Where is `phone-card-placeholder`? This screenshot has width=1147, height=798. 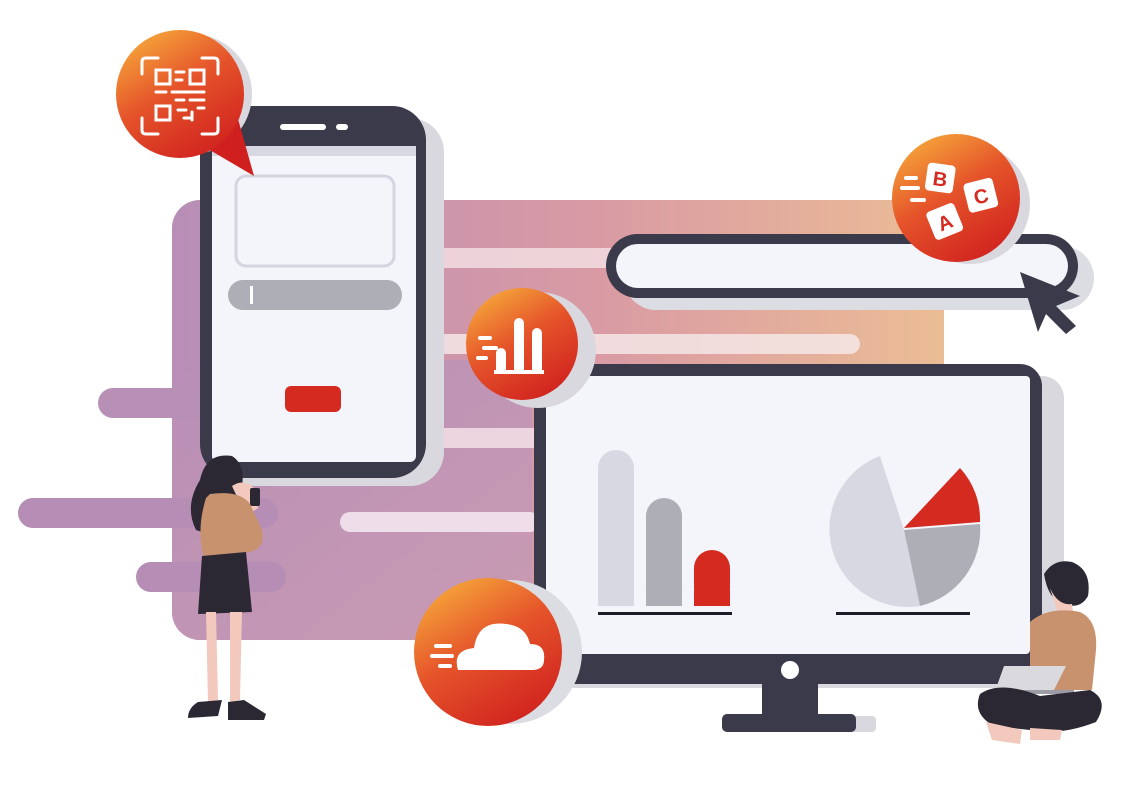 phone-card-placeholder is located at coordinates (315, 221).